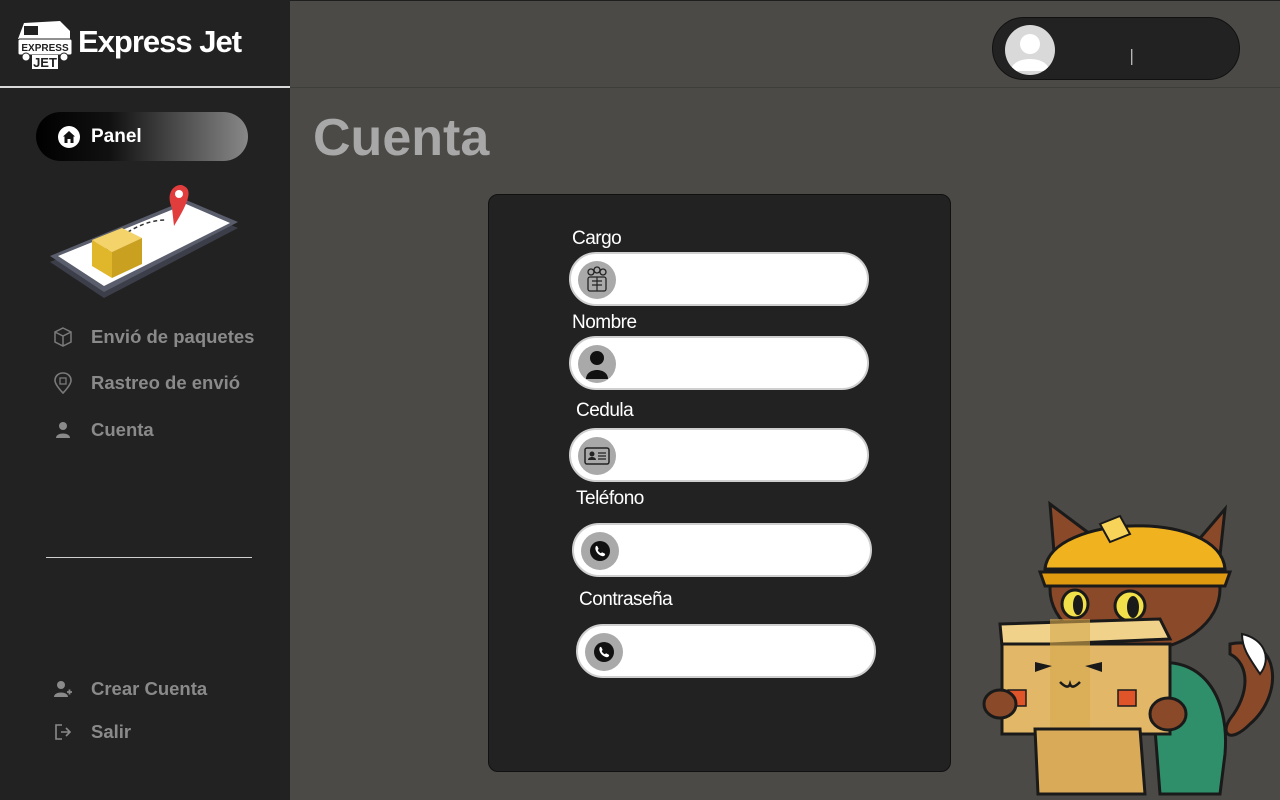  Describe the element at coordinates (597, 364) in the screenshot. I see `person-icon` at that location.